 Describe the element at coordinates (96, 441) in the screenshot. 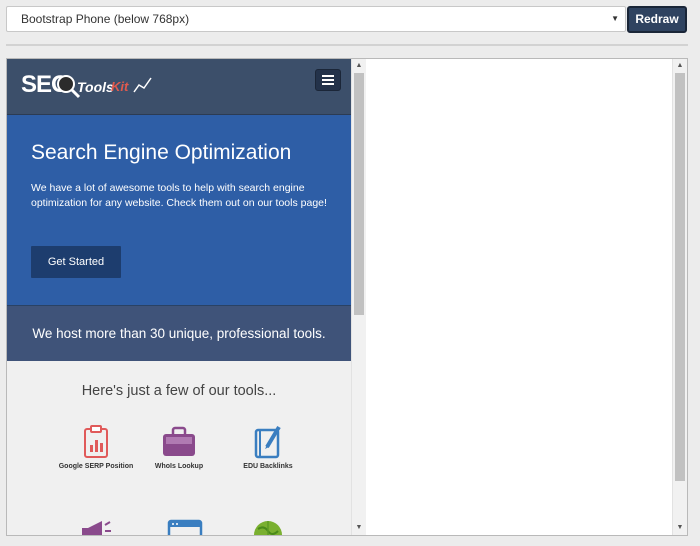

I see `clipboard-chart-icon` at that location.